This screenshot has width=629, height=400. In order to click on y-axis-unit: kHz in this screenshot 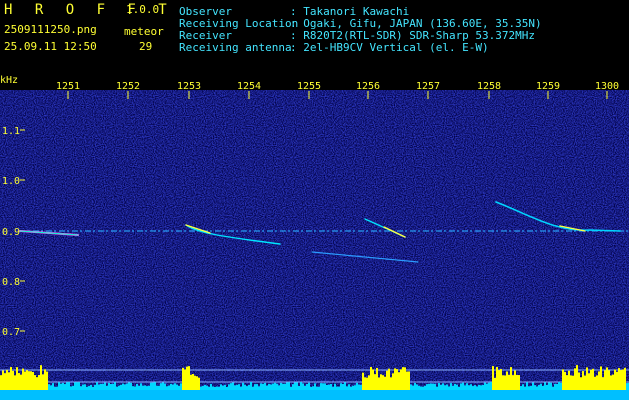, I will do `click(9, 80)`.